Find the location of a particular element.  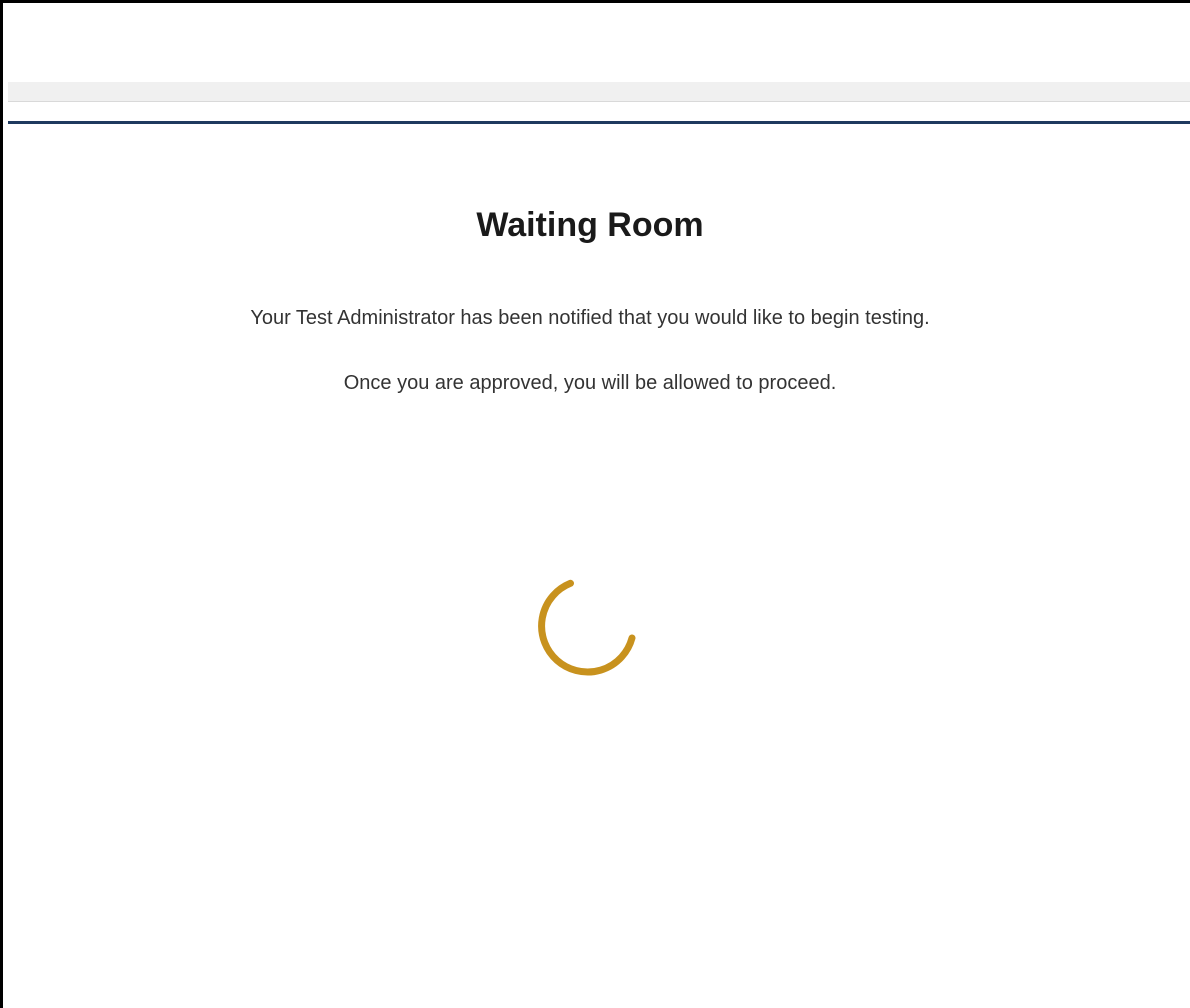

header-area is located at coordinates (596, 42).